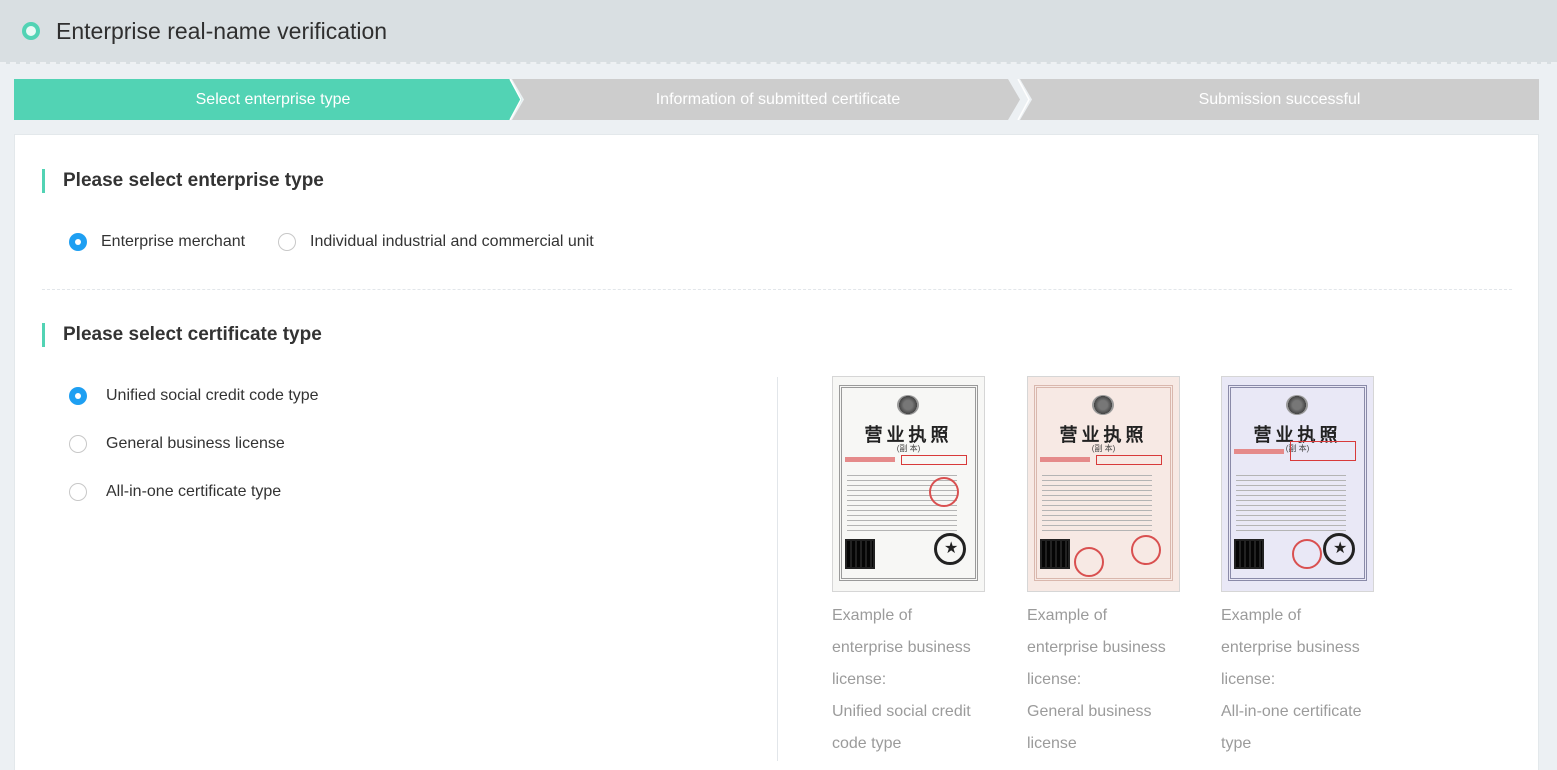 The width and height of the screenshot is (1557, 770). I want to click on radio-label: Enterprise merchant, so click(173, 241).